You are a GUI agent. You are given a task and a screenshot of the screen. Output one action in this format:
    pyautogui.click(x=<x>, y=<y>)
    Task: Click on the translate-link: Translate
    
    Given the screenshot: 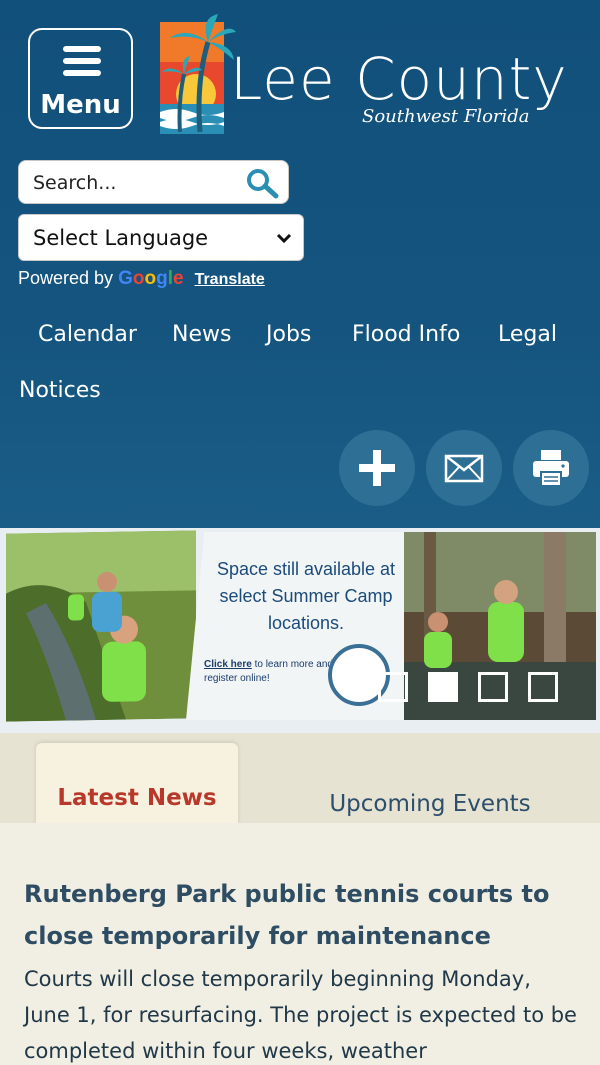 What is the action you would take?
    pyautogui.click(x=230, y=279)
    